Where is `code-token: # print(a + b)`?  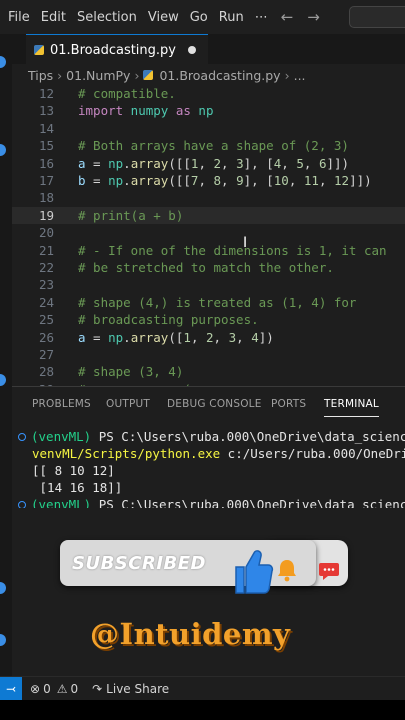
code-token: # print(a + b) is located at coordinates (131, 215).